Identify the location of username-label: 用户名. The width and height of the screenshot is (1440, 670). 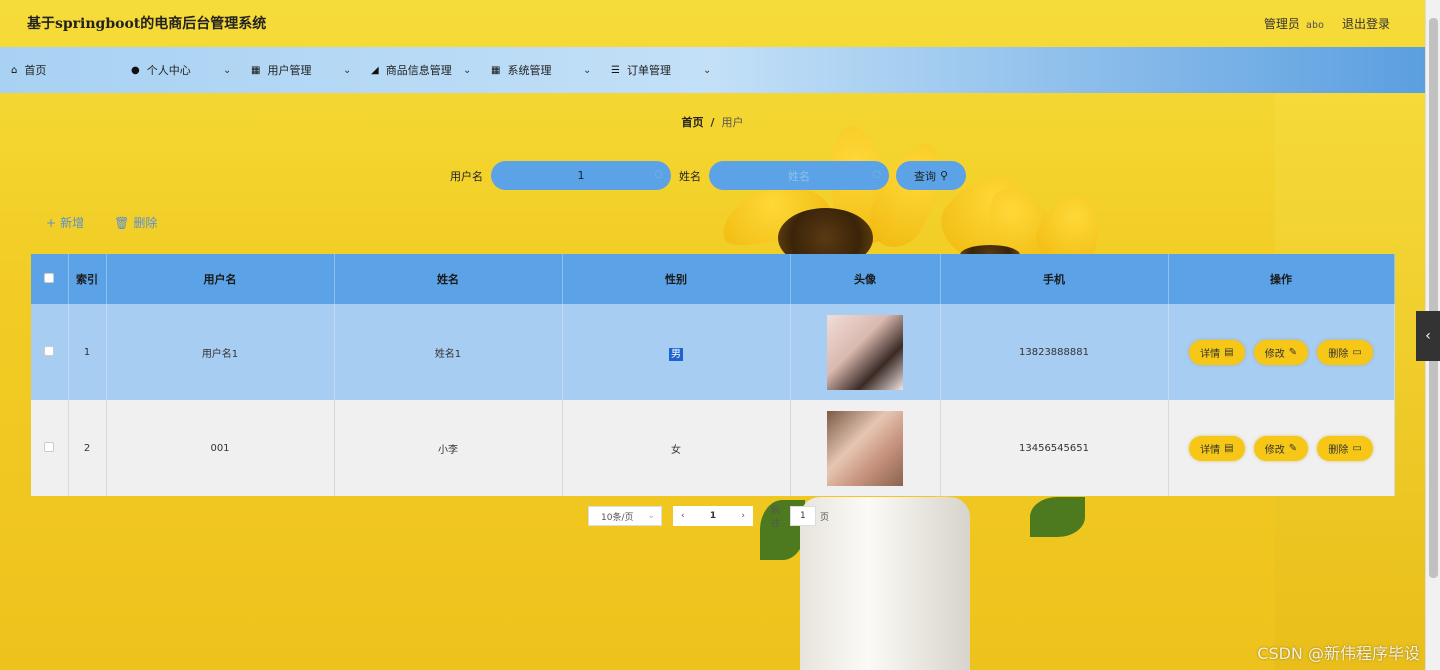
(466, 176).